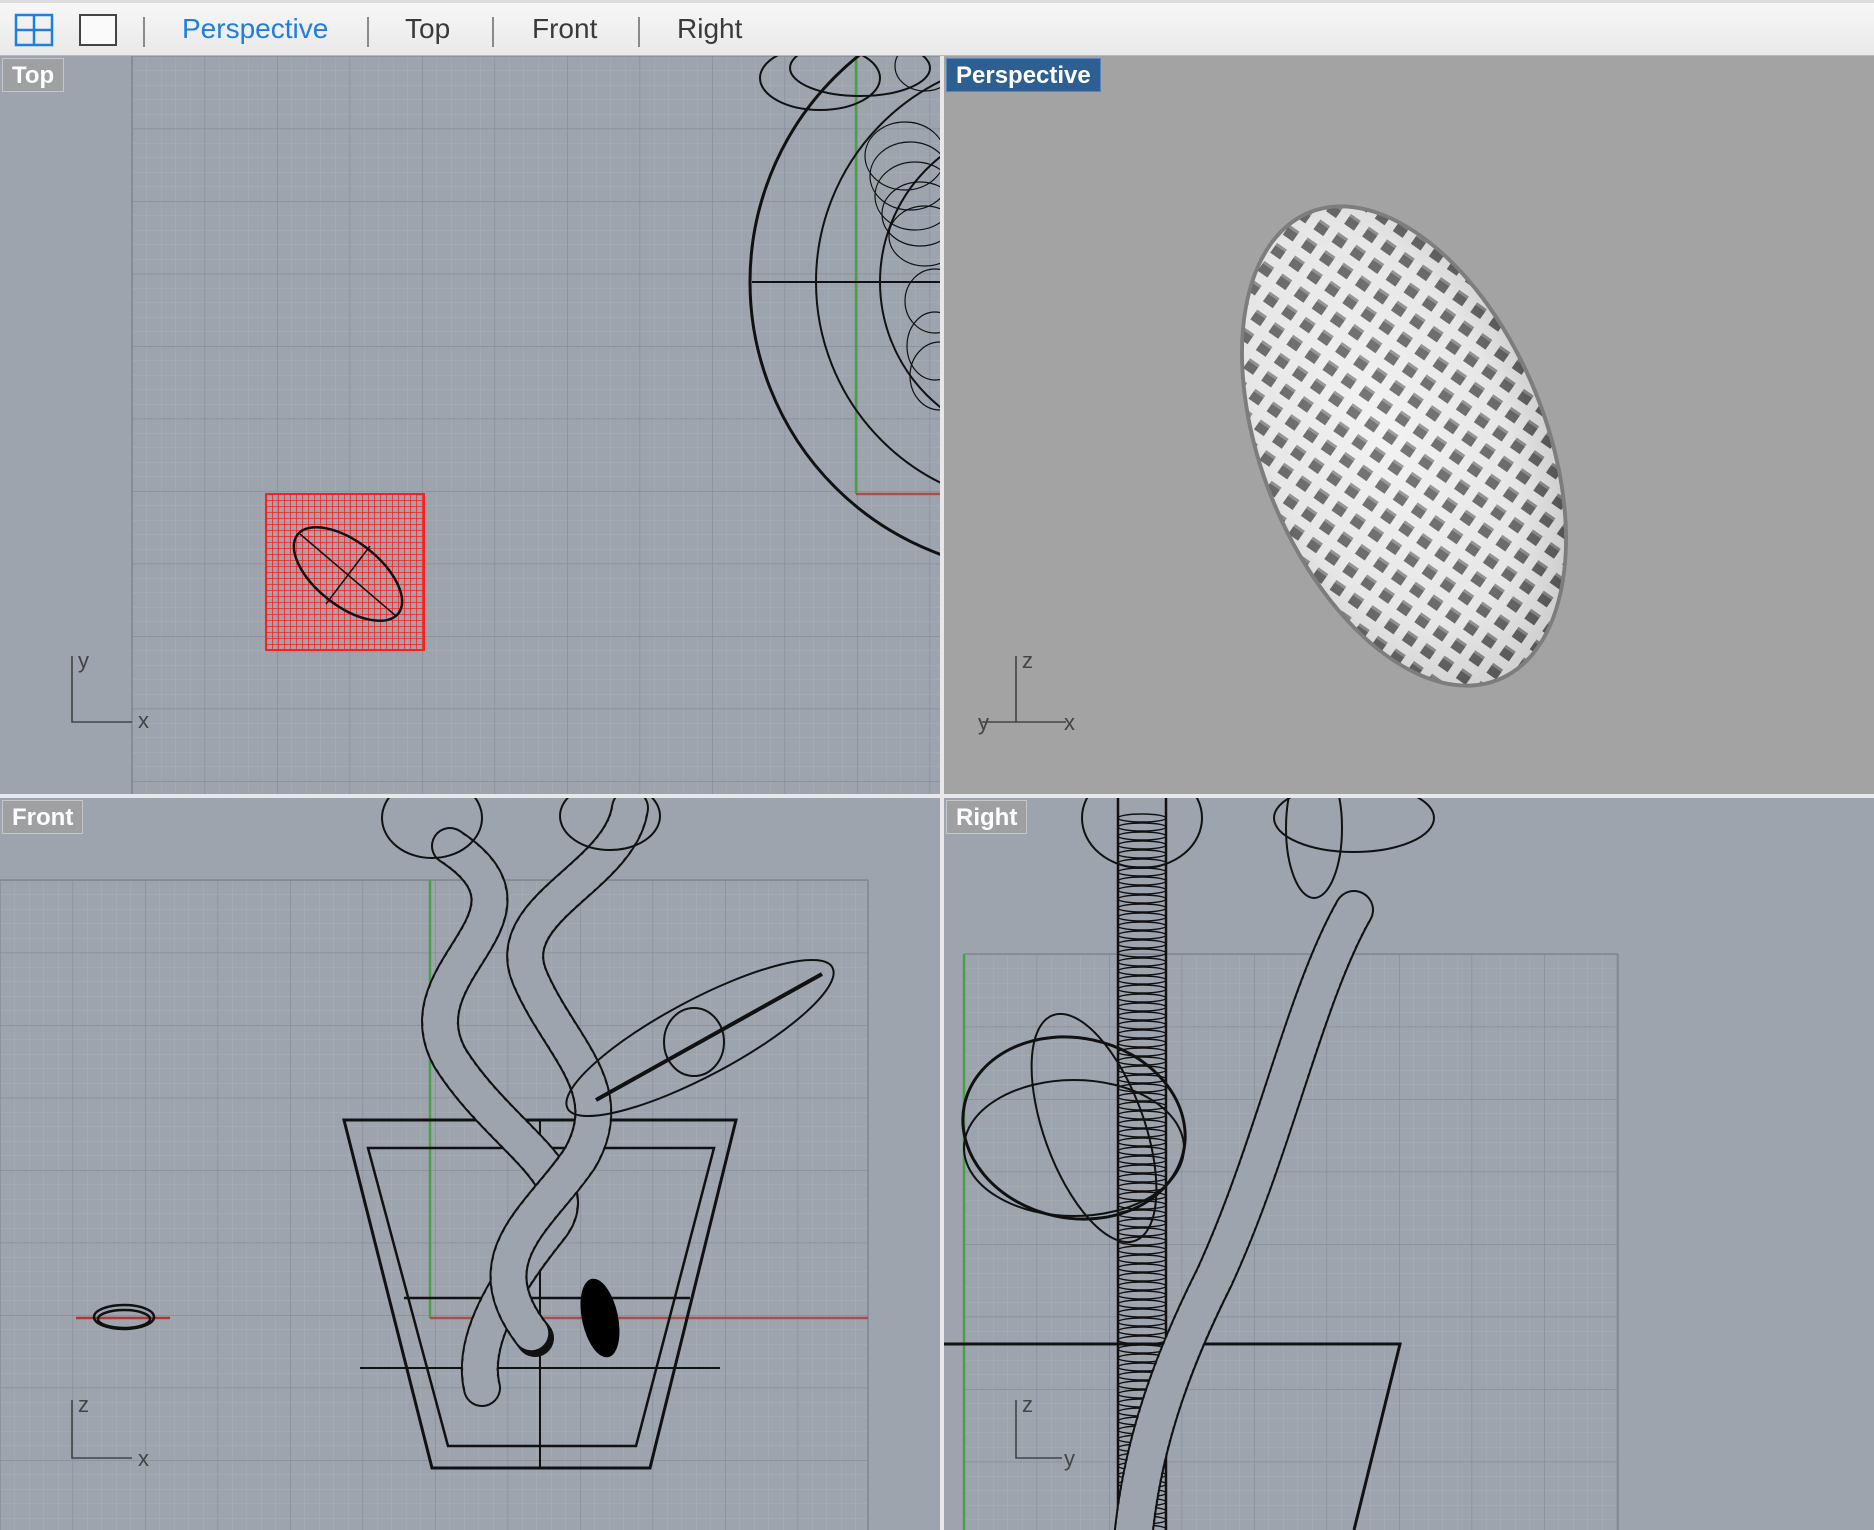  Describe the element at coordinates (942, 793) in the screenshot. I see `viewport-divider-vertical` at that location.